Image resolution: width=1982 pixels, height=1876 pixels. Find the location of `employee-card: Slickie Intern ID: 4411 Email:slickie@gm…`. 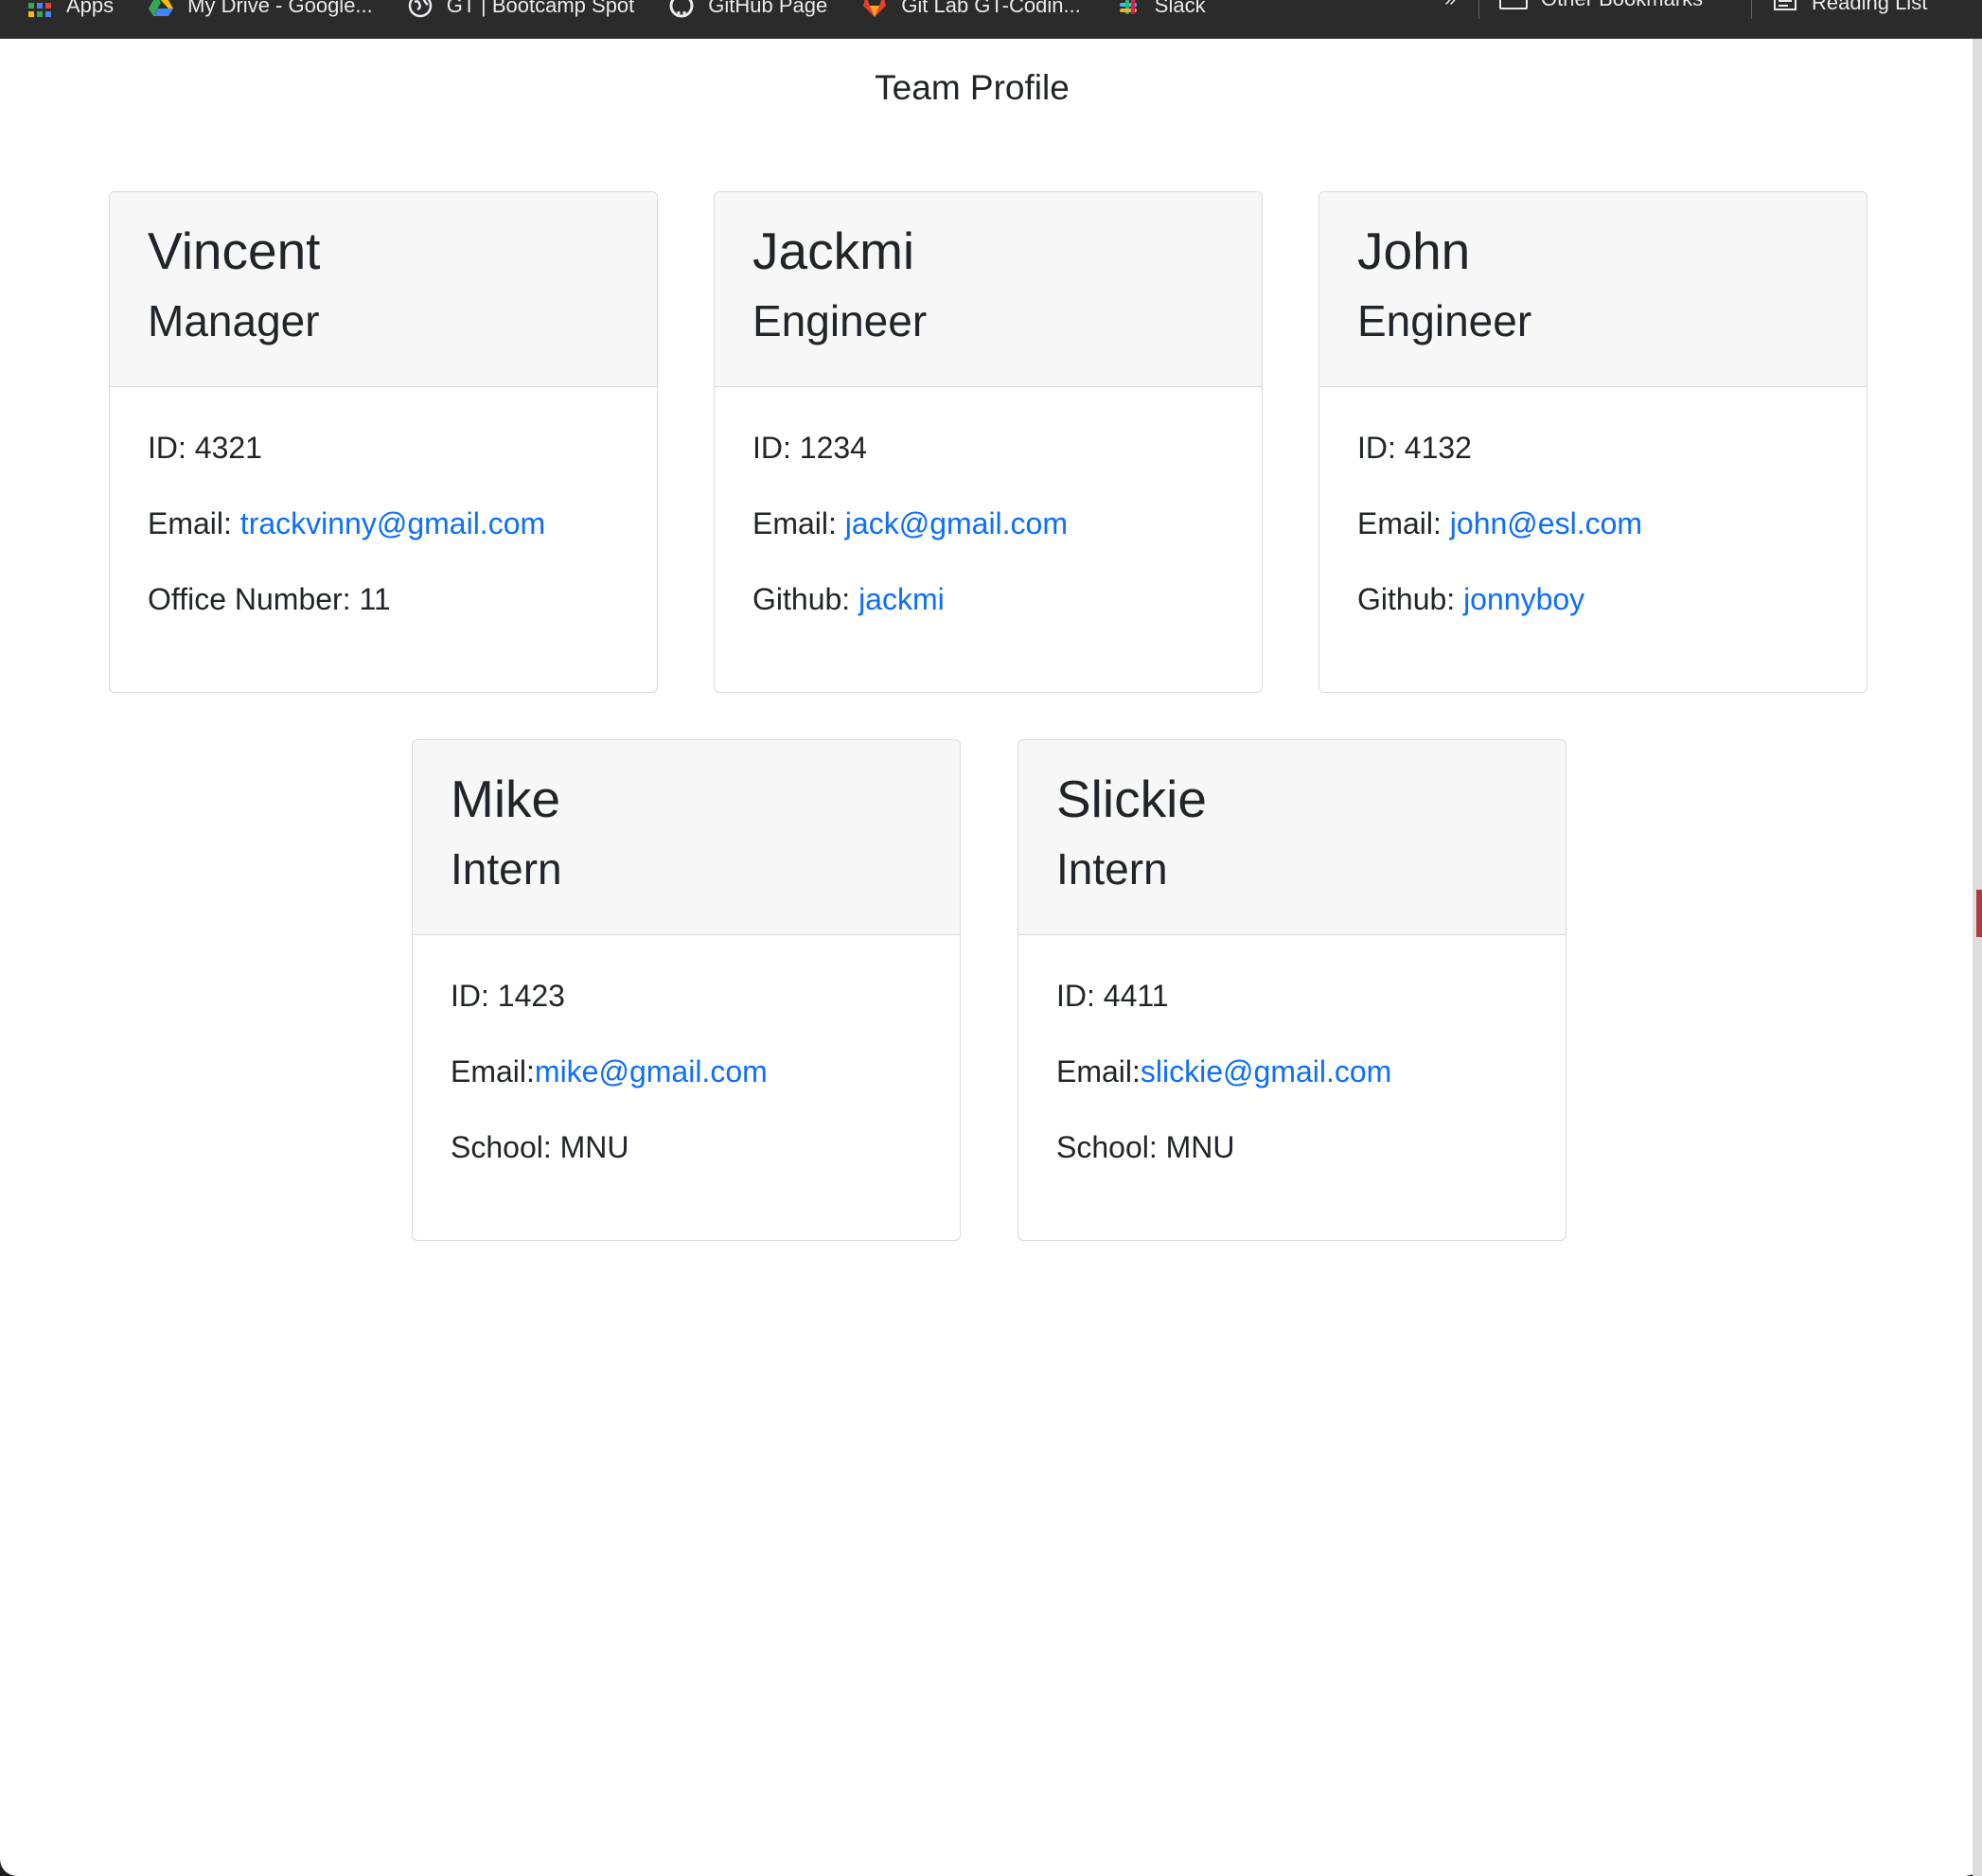

employee-card: Slickie Intern ID: 4411 Email:slickie@gm… is located at coordinates (1292, 990).